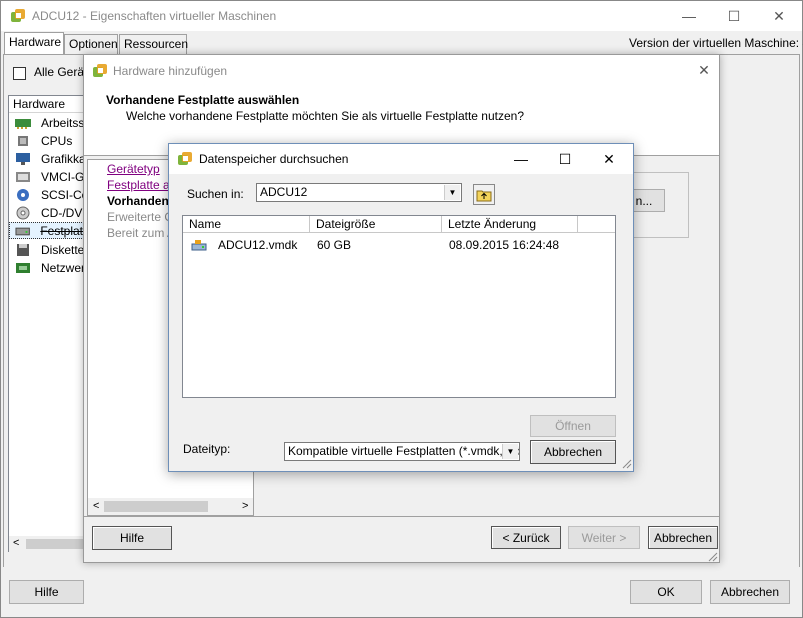  Describe the element at coordinates (133, 169) in the screenshot. I see `step-device-type: Gerätetyp` at that location.